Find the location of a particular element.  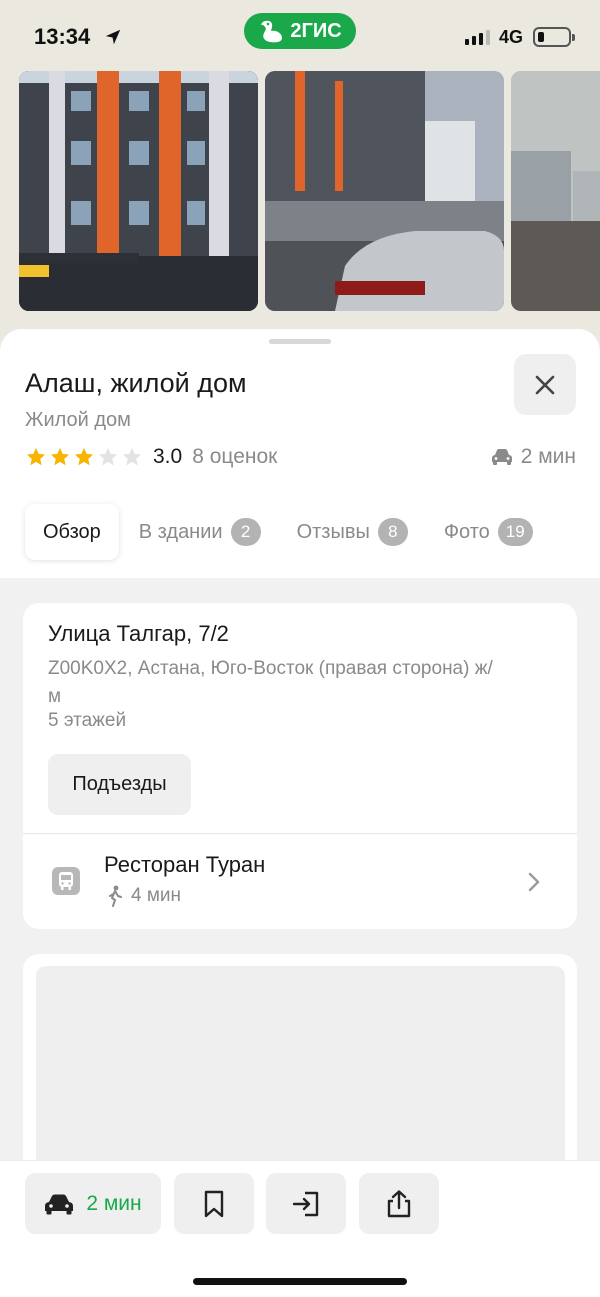

signal-icon is located at coordinates (477, 37).